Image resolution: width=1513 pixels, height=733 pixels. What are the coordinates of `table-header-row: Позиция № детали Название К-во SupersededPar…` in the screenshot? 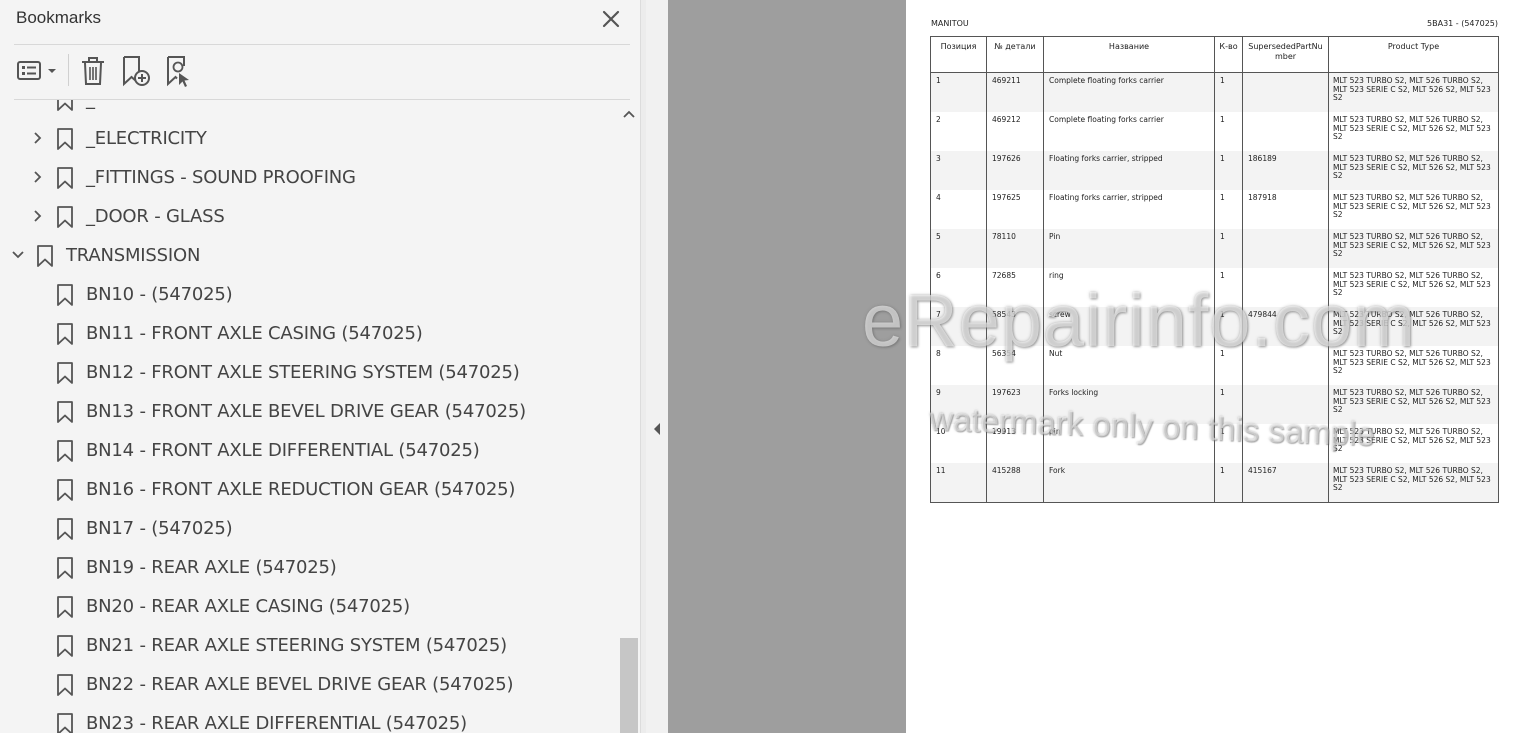 It's located at (1214, 54).